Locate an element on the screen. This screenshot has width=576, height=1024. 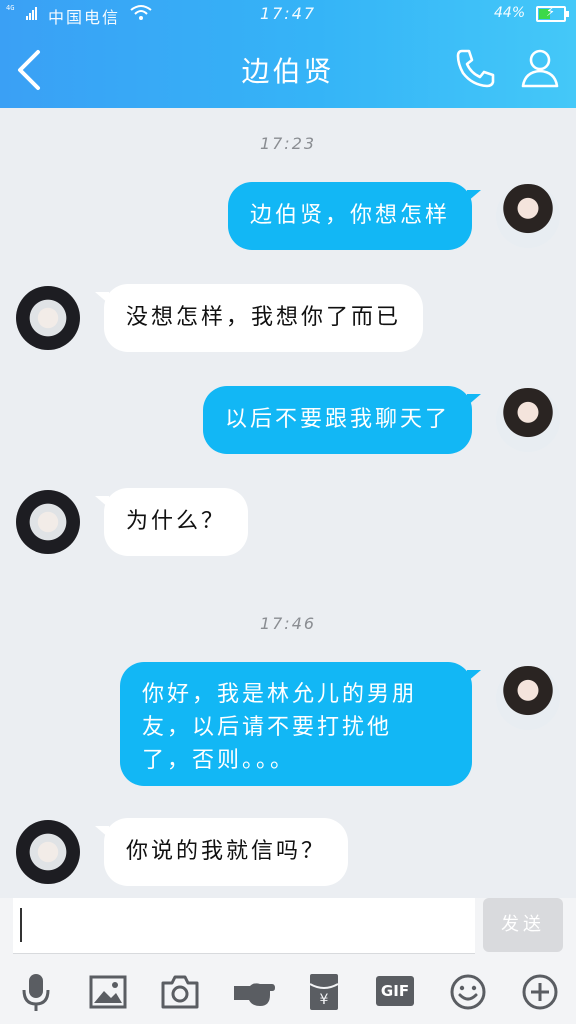
camera-icon is located at coordinates (180, 992).